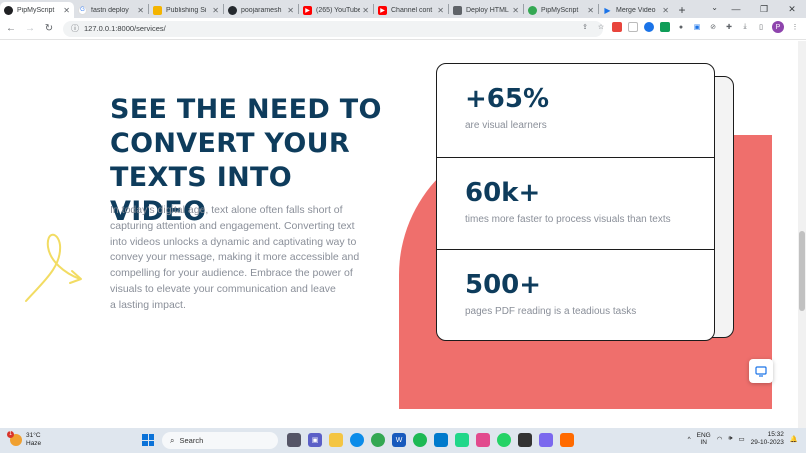  I want to click on browser-tab: poojaramesh ✕, so click(261, 10).